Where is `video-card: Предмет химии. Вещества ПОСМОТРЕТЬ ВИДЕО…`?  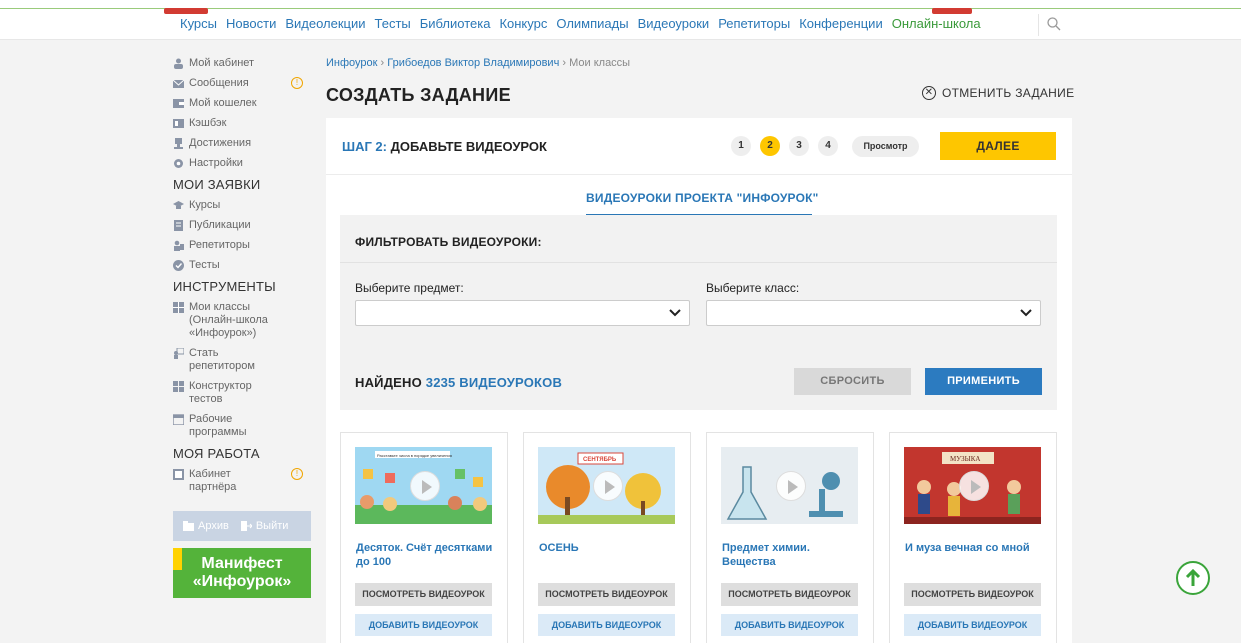 video-card: Предмет химии. Вещества ПОСМОТРЕТЬ ВИДЕО… is located at coordinates (790, 537).